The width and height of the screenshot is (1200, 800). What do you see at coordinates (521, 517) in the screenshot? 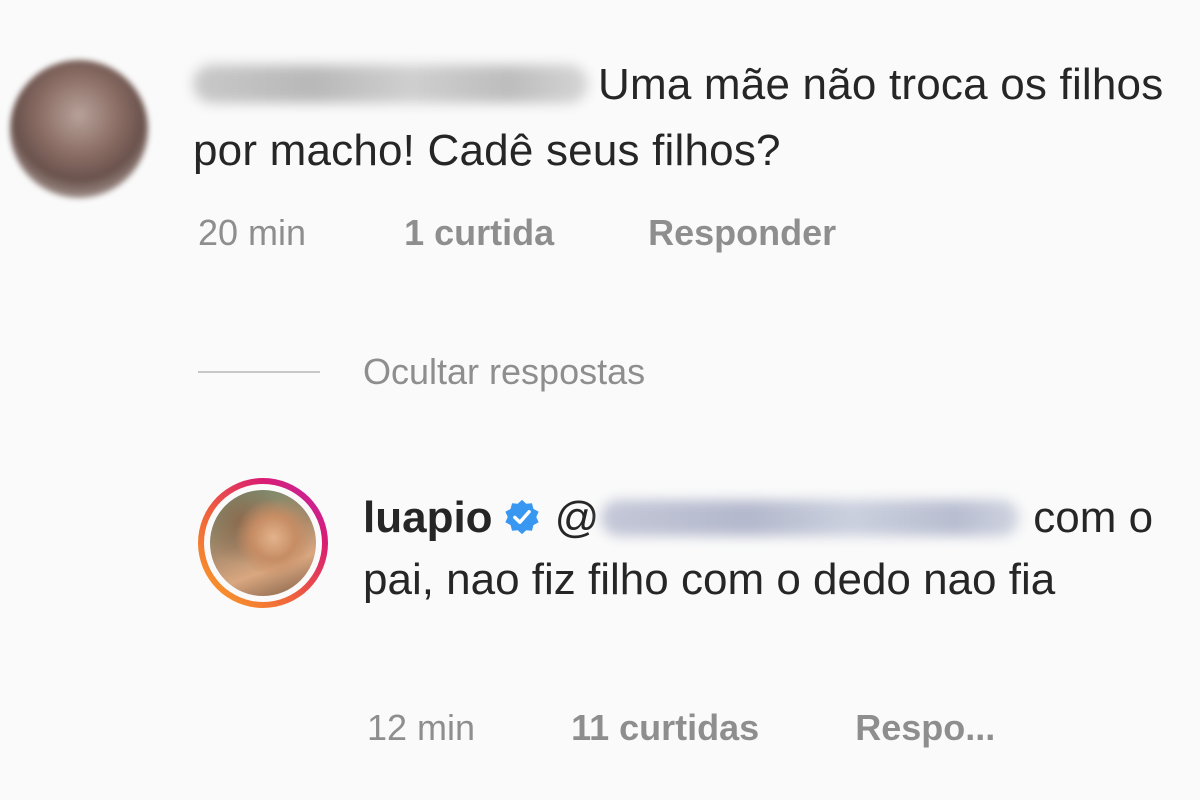
I see `verified-badge-icon` at bounding box center [521, 517].